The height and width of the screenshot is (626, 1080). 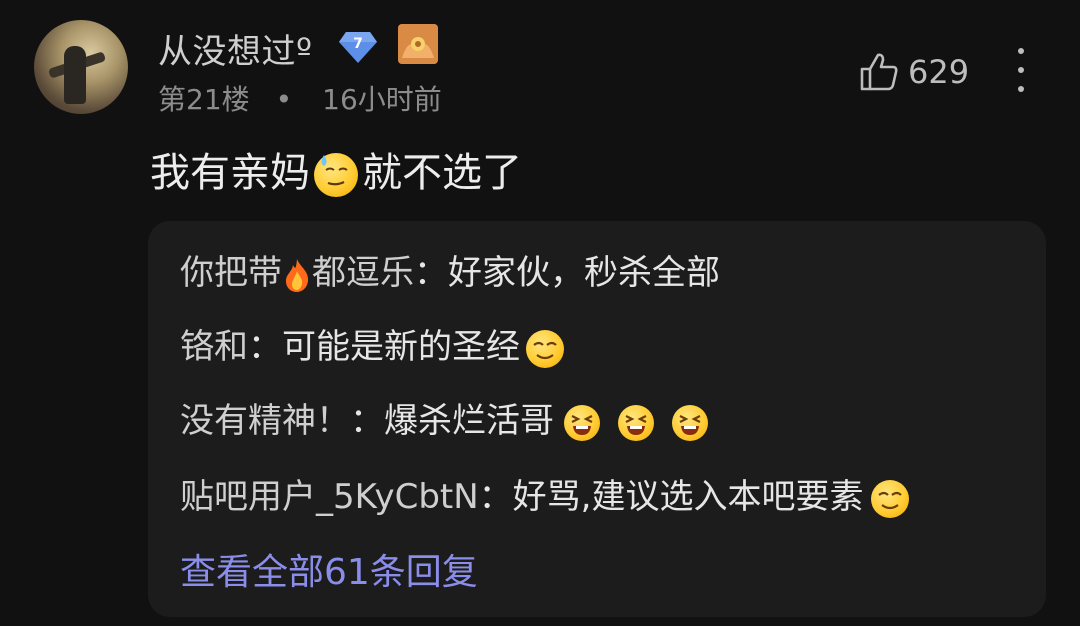 I want to click on view-all-replies-link: 查看全部61条回复, so click(x=329, y=569).